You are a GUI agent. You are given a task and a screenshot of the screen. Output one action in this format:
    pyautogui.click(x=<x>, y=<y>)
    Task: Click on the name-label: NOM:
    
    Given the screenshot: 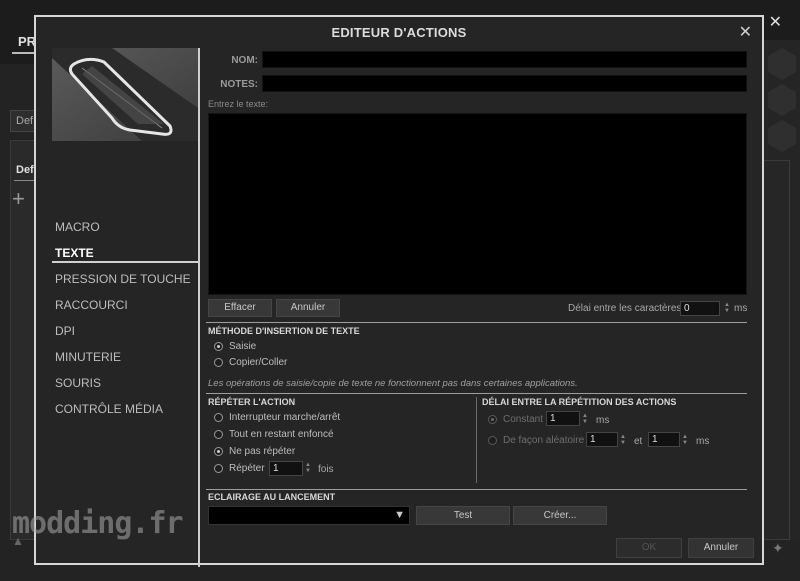 What is the action you would take?
    pyautogui.click(x=244, y=60)
    